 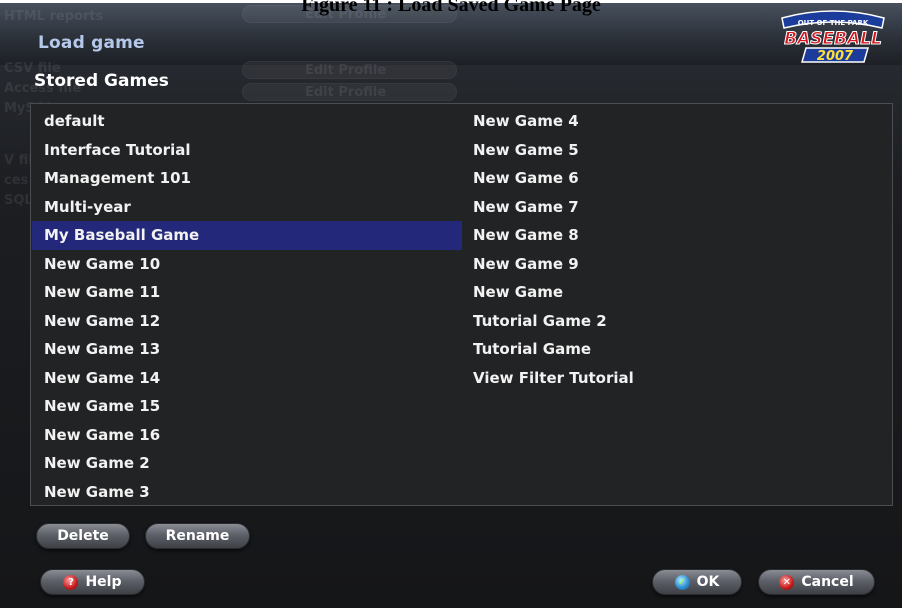 I want to click on list-item: New Game 11, so click(x=247, y=292).